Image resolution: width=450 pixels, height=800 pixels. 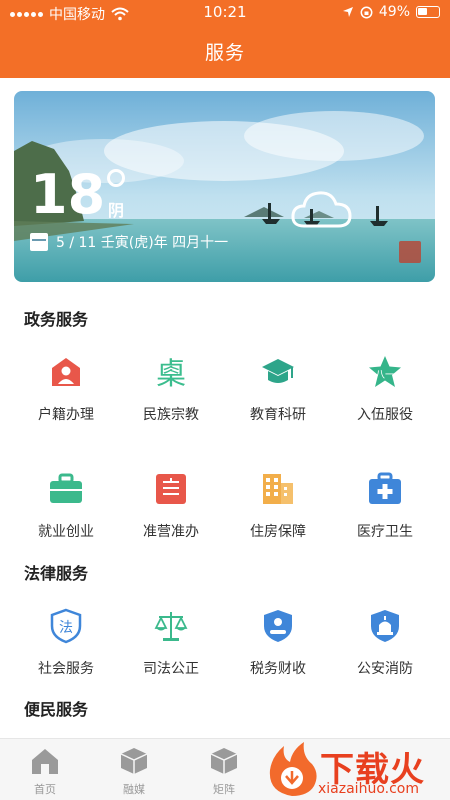 I want to click on service-ethnic-religion: 㮚 民族宗教, so click(x=171, y=389).